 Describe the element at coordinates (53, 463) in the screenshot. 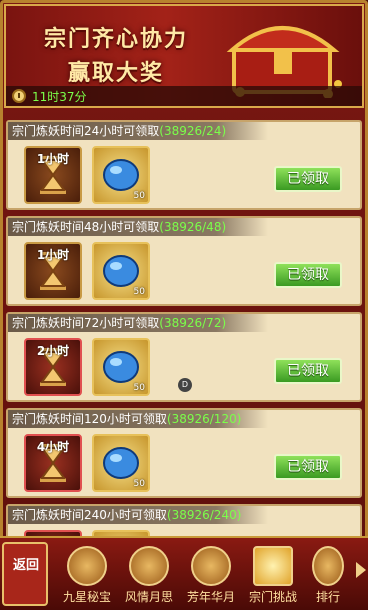

I see `hourglass-item: 4小时` at that location.